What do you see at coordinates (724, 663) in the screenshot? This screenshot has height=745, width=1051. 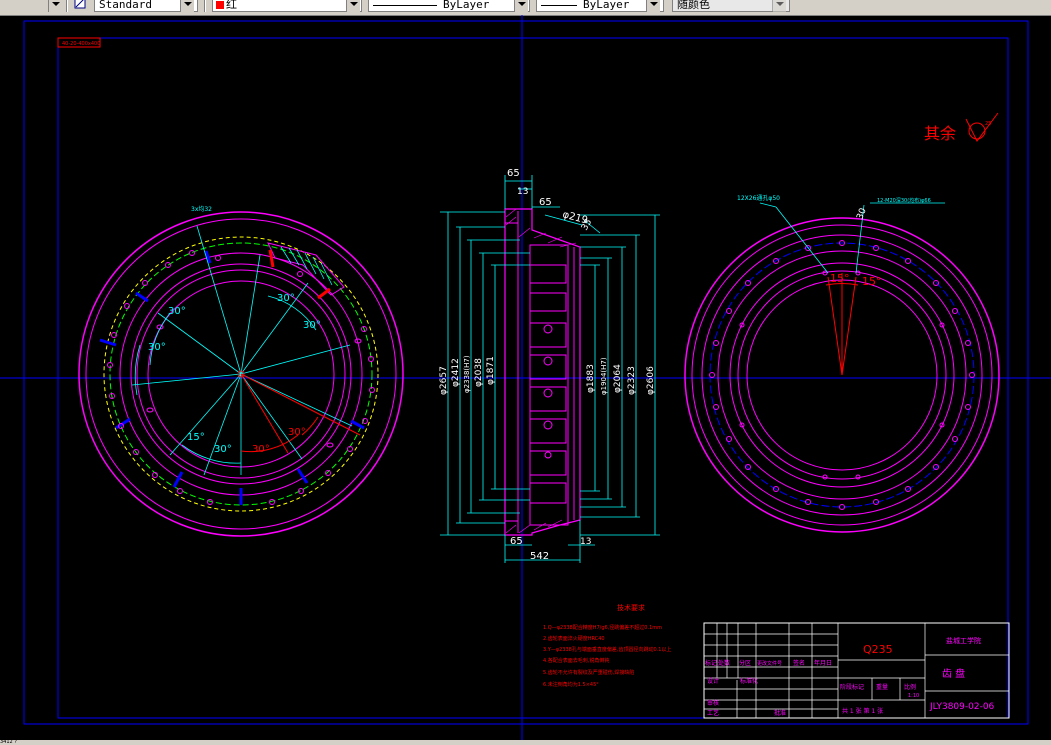 I see `title-label: 处数` at bounding box center [724, 663].